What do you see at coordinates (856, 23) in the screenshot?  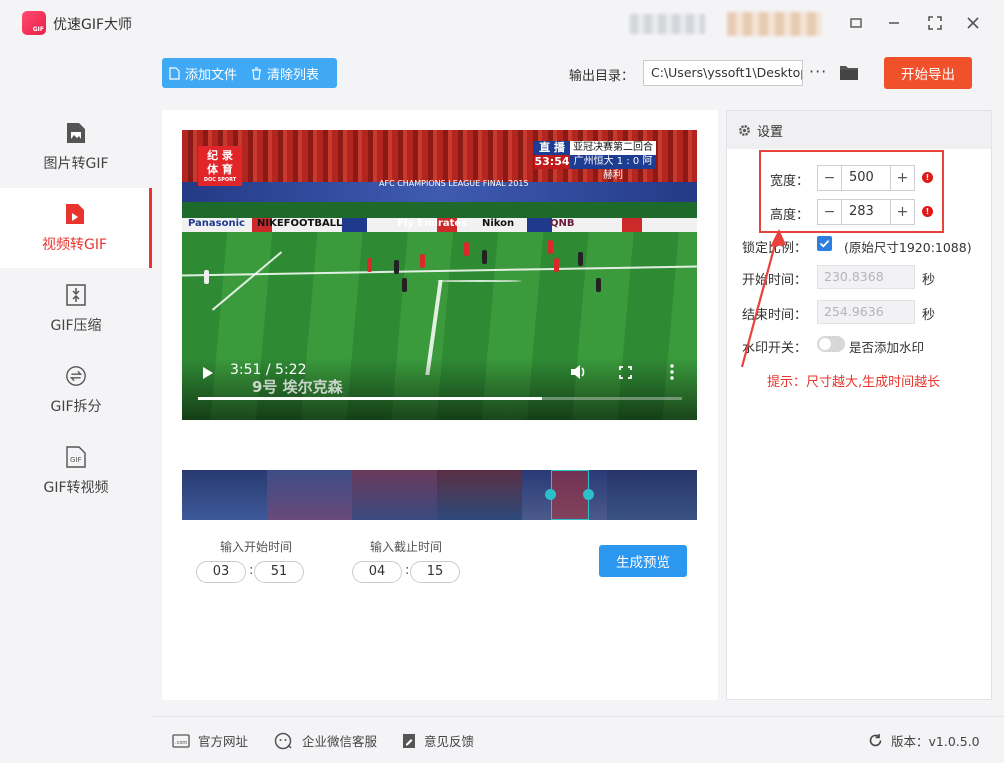 I see `skin-icon` at bounding box center [856, 23].